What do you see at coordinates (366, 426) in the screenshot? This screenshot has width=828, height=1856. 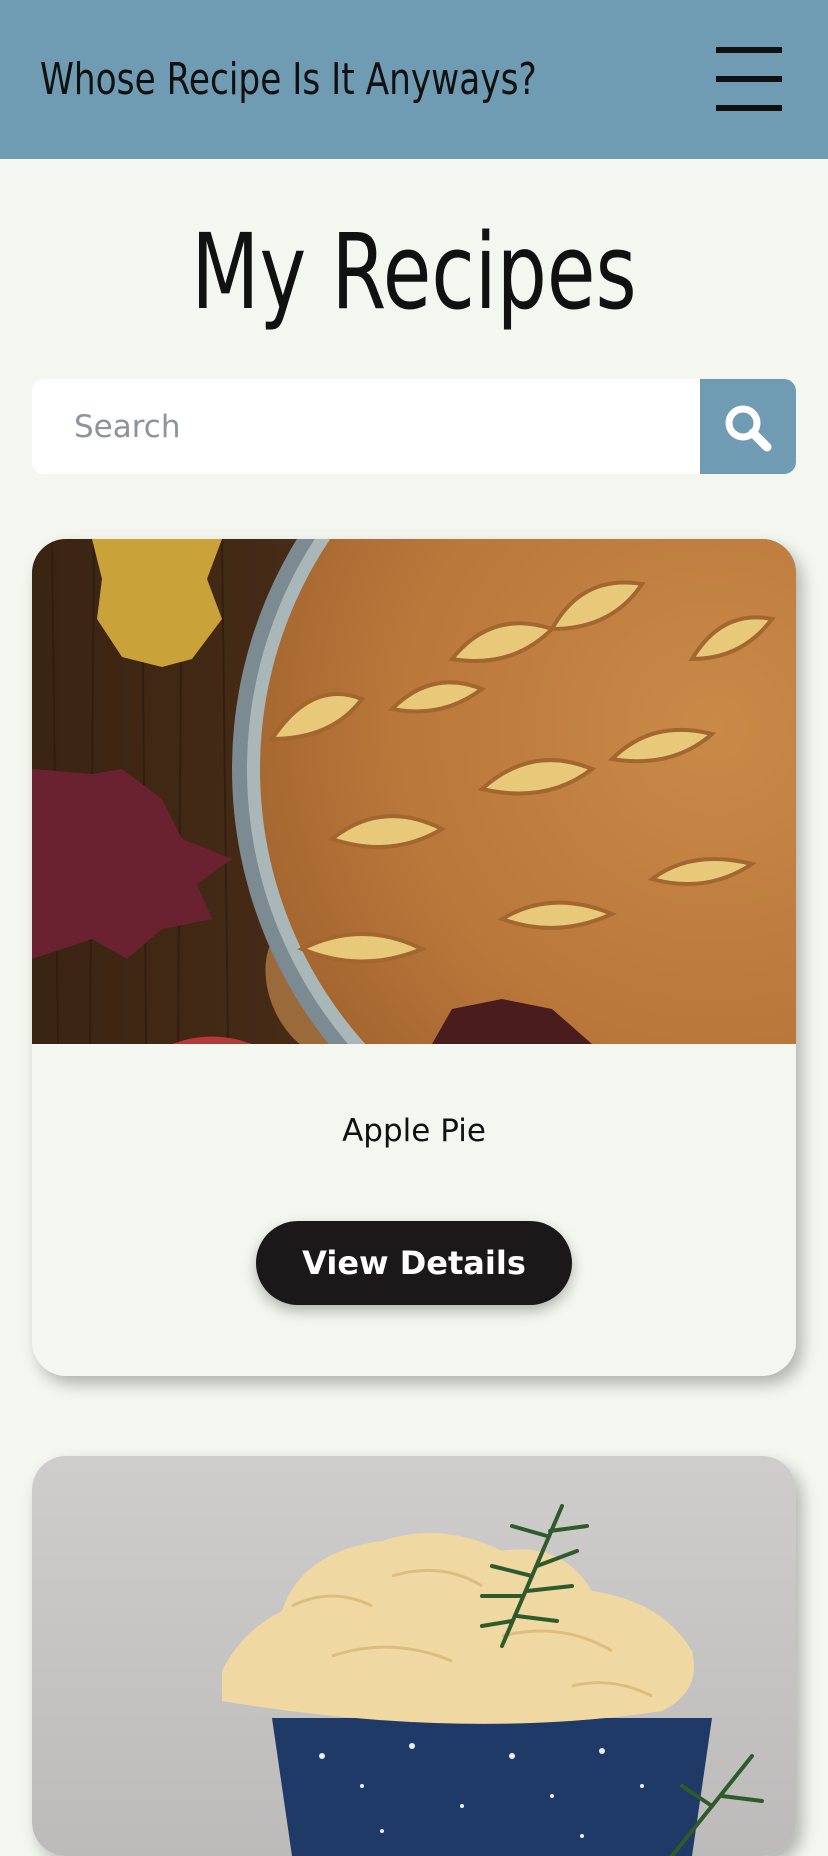 I see `search-input` at bounding box center [366, 426].